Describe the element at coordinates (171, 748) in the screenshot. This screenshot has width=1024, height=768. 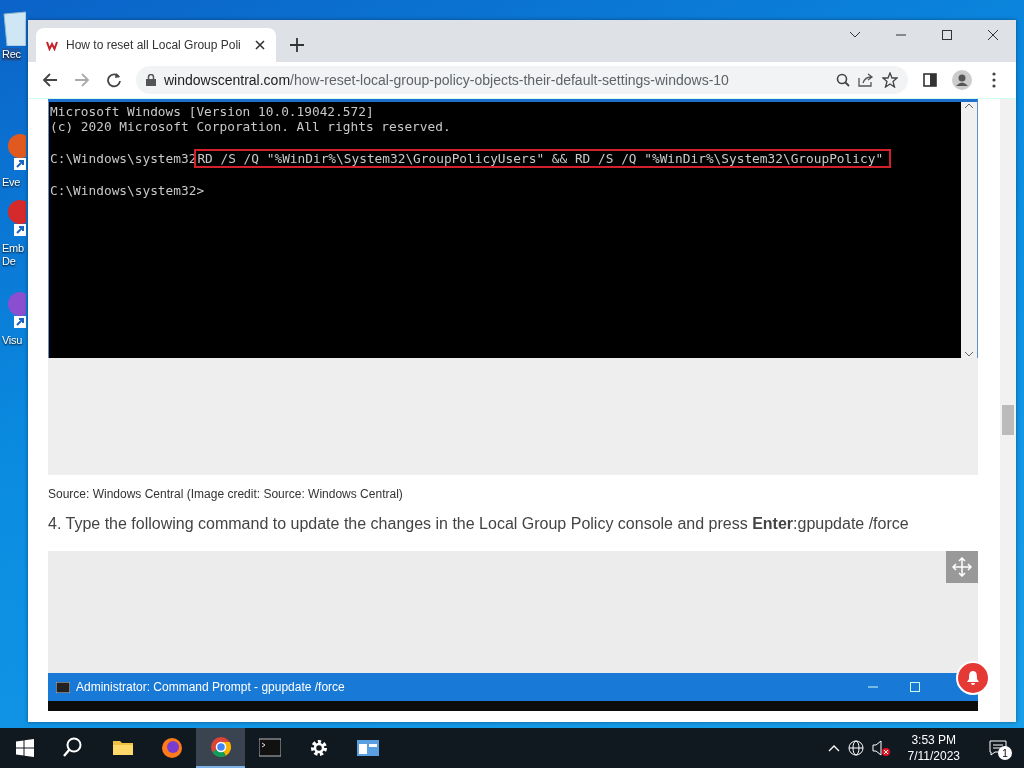
I see `browser-icon` at that location.